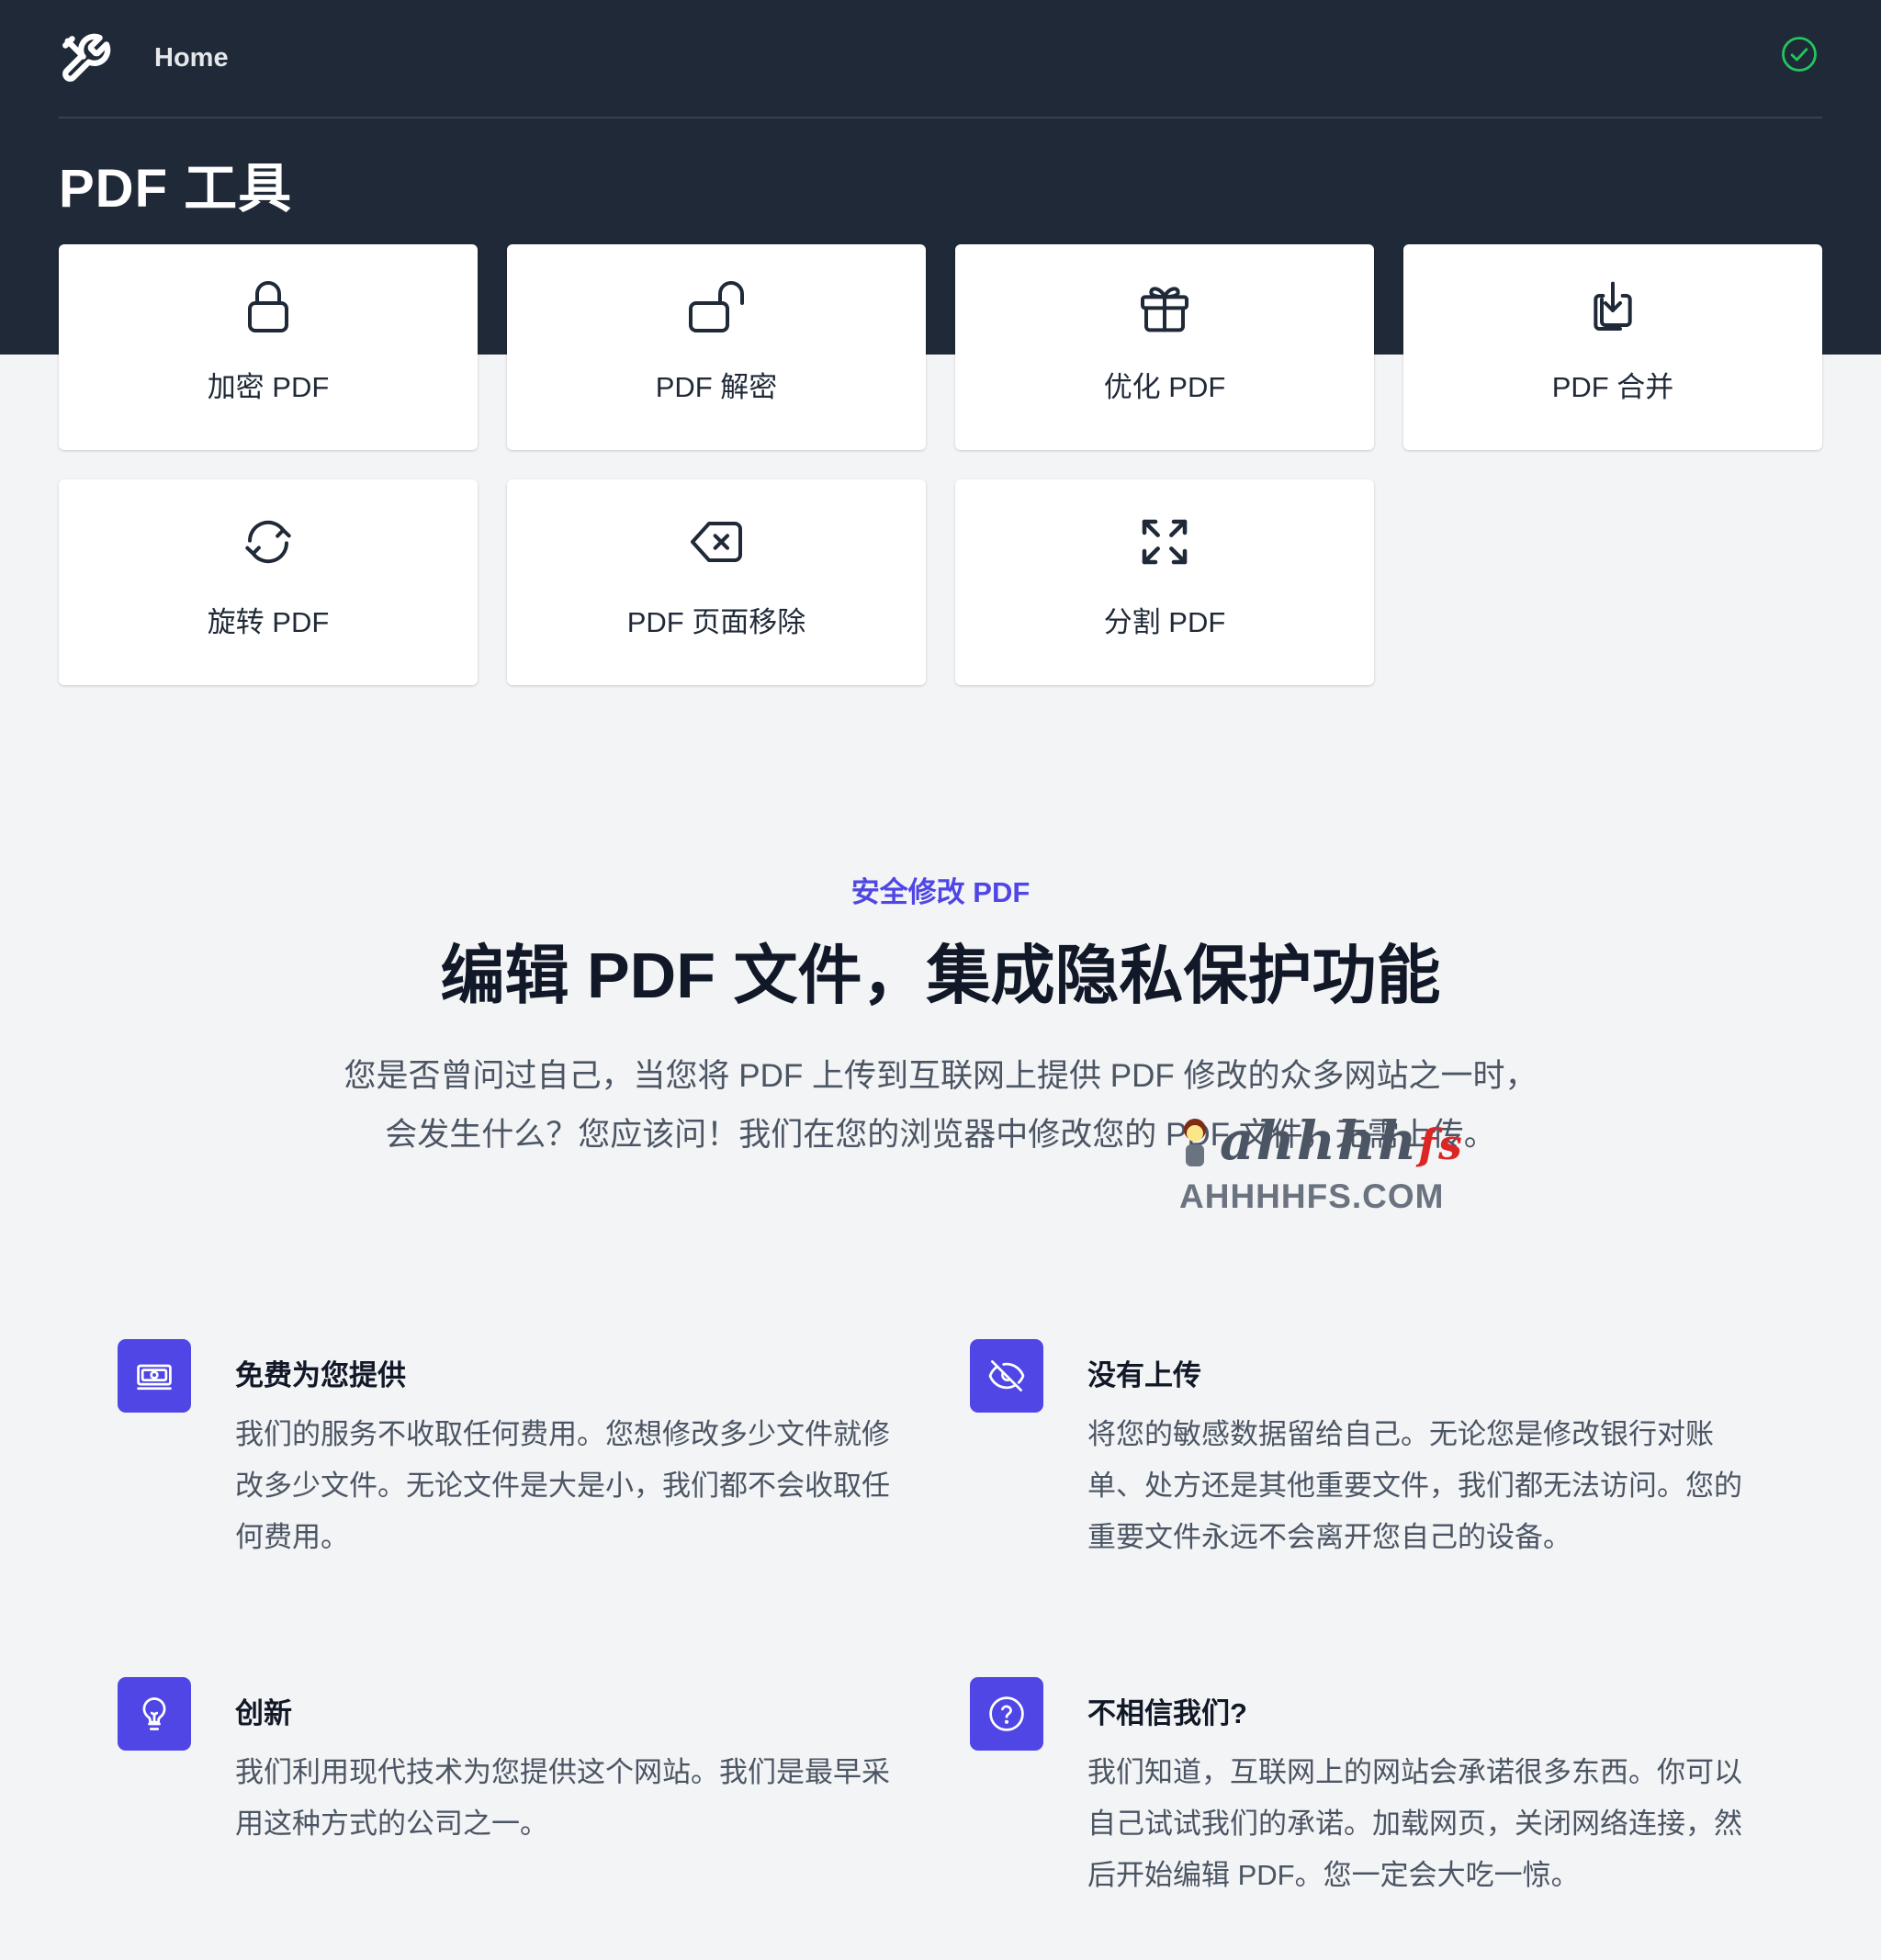  Describe the element at coordinates (176, 189) in the screenshot. I see `page-title: PDF 工具` at that location.